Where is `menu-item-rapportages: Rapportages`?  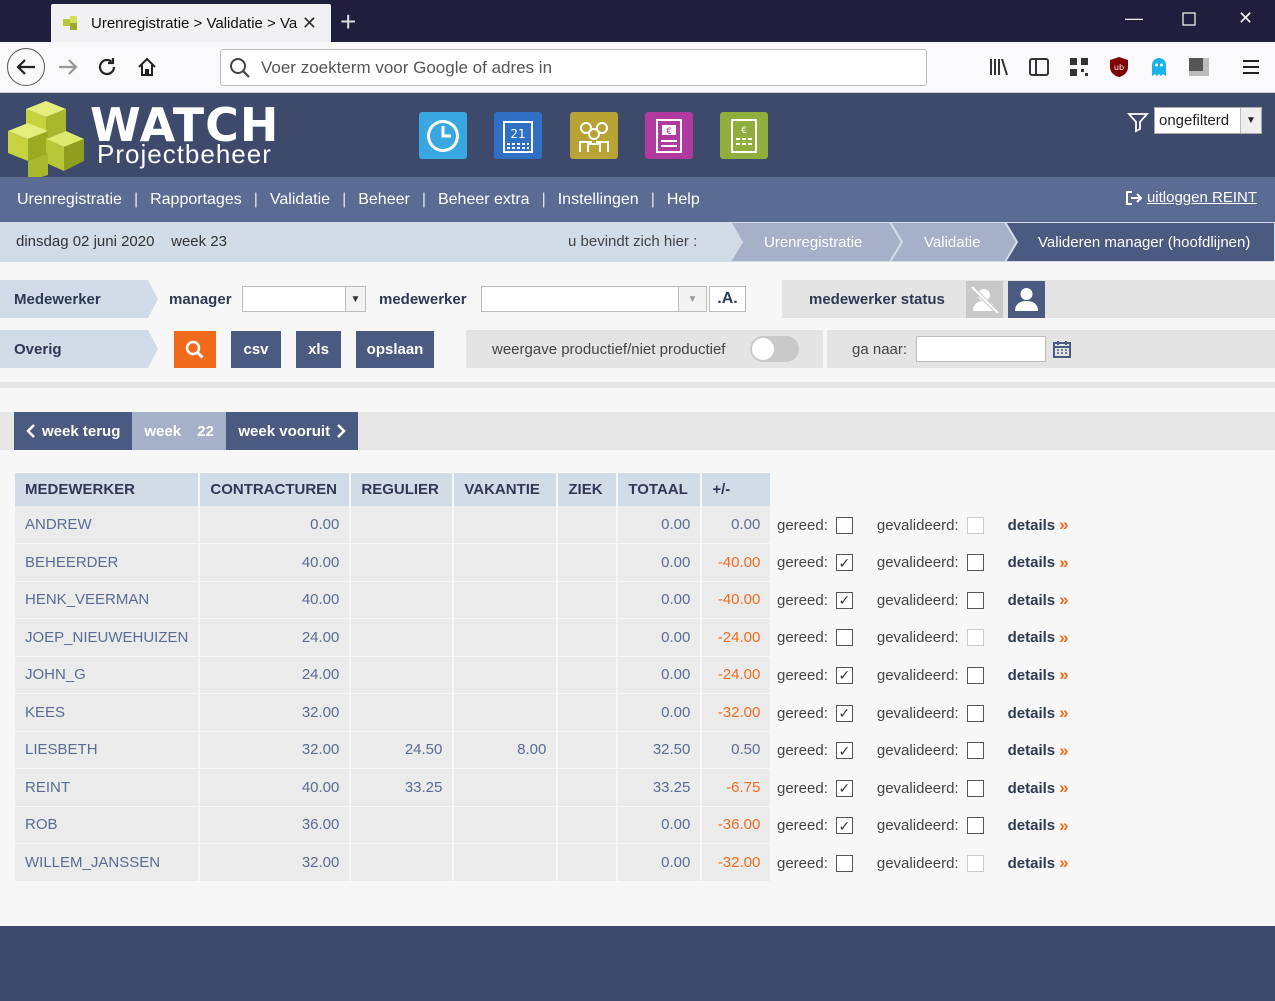 menu-item-rapportages: Rapportages is located at coordinates (196, 200).